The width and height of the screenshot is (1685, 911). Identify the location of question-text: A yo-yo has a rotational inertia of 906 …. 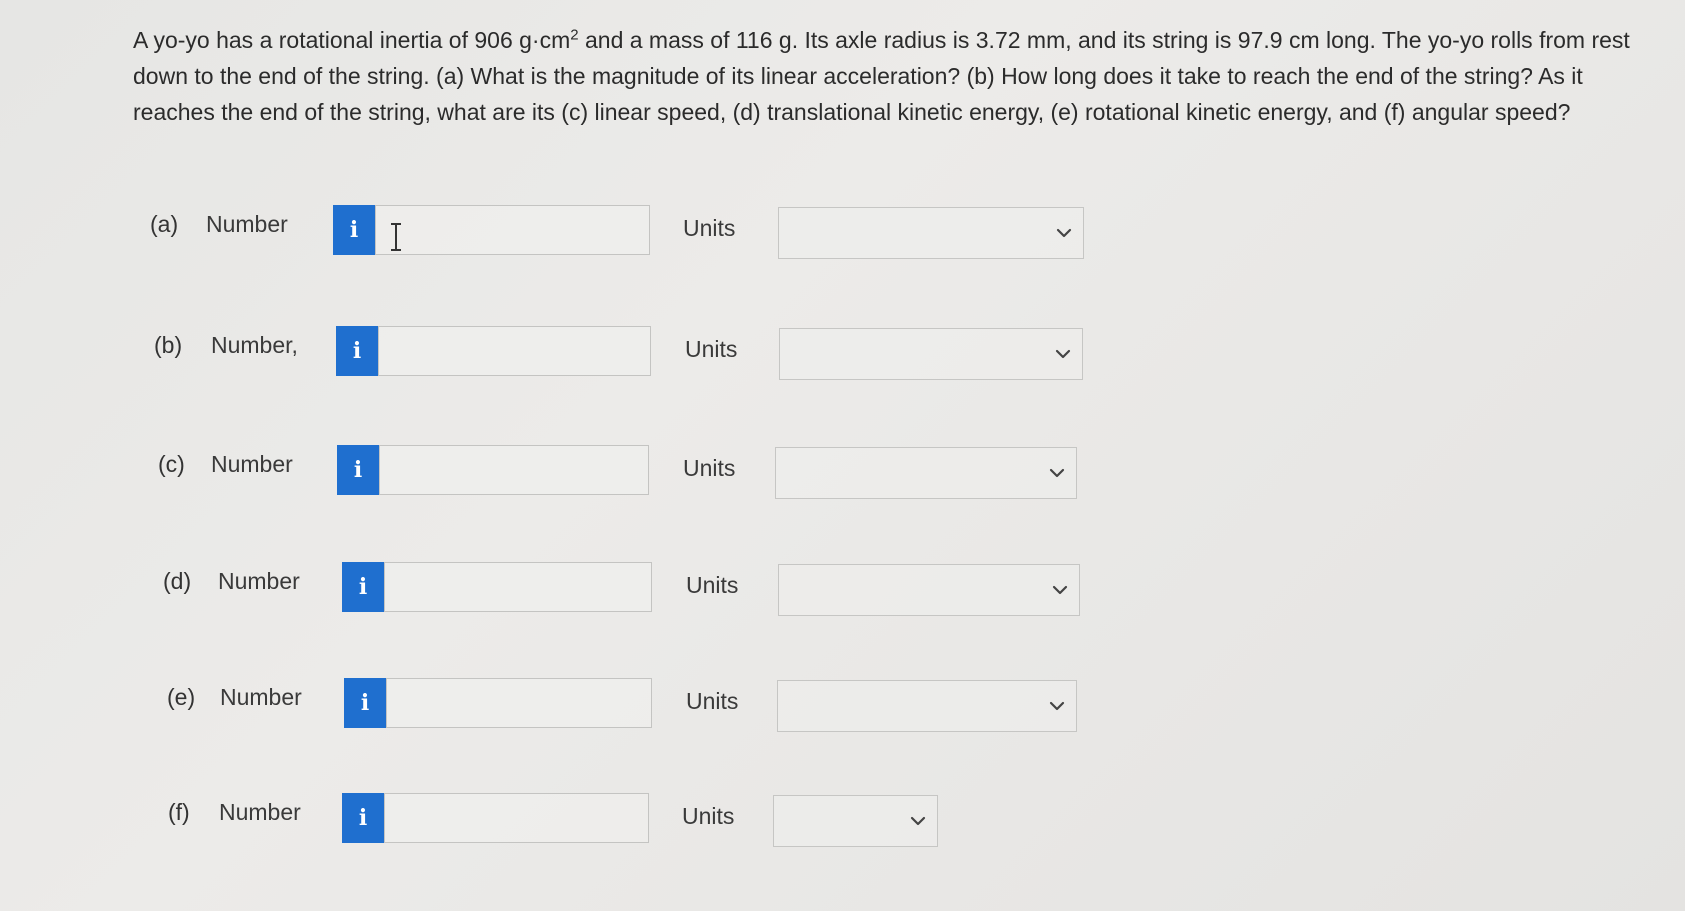
(893, 76).